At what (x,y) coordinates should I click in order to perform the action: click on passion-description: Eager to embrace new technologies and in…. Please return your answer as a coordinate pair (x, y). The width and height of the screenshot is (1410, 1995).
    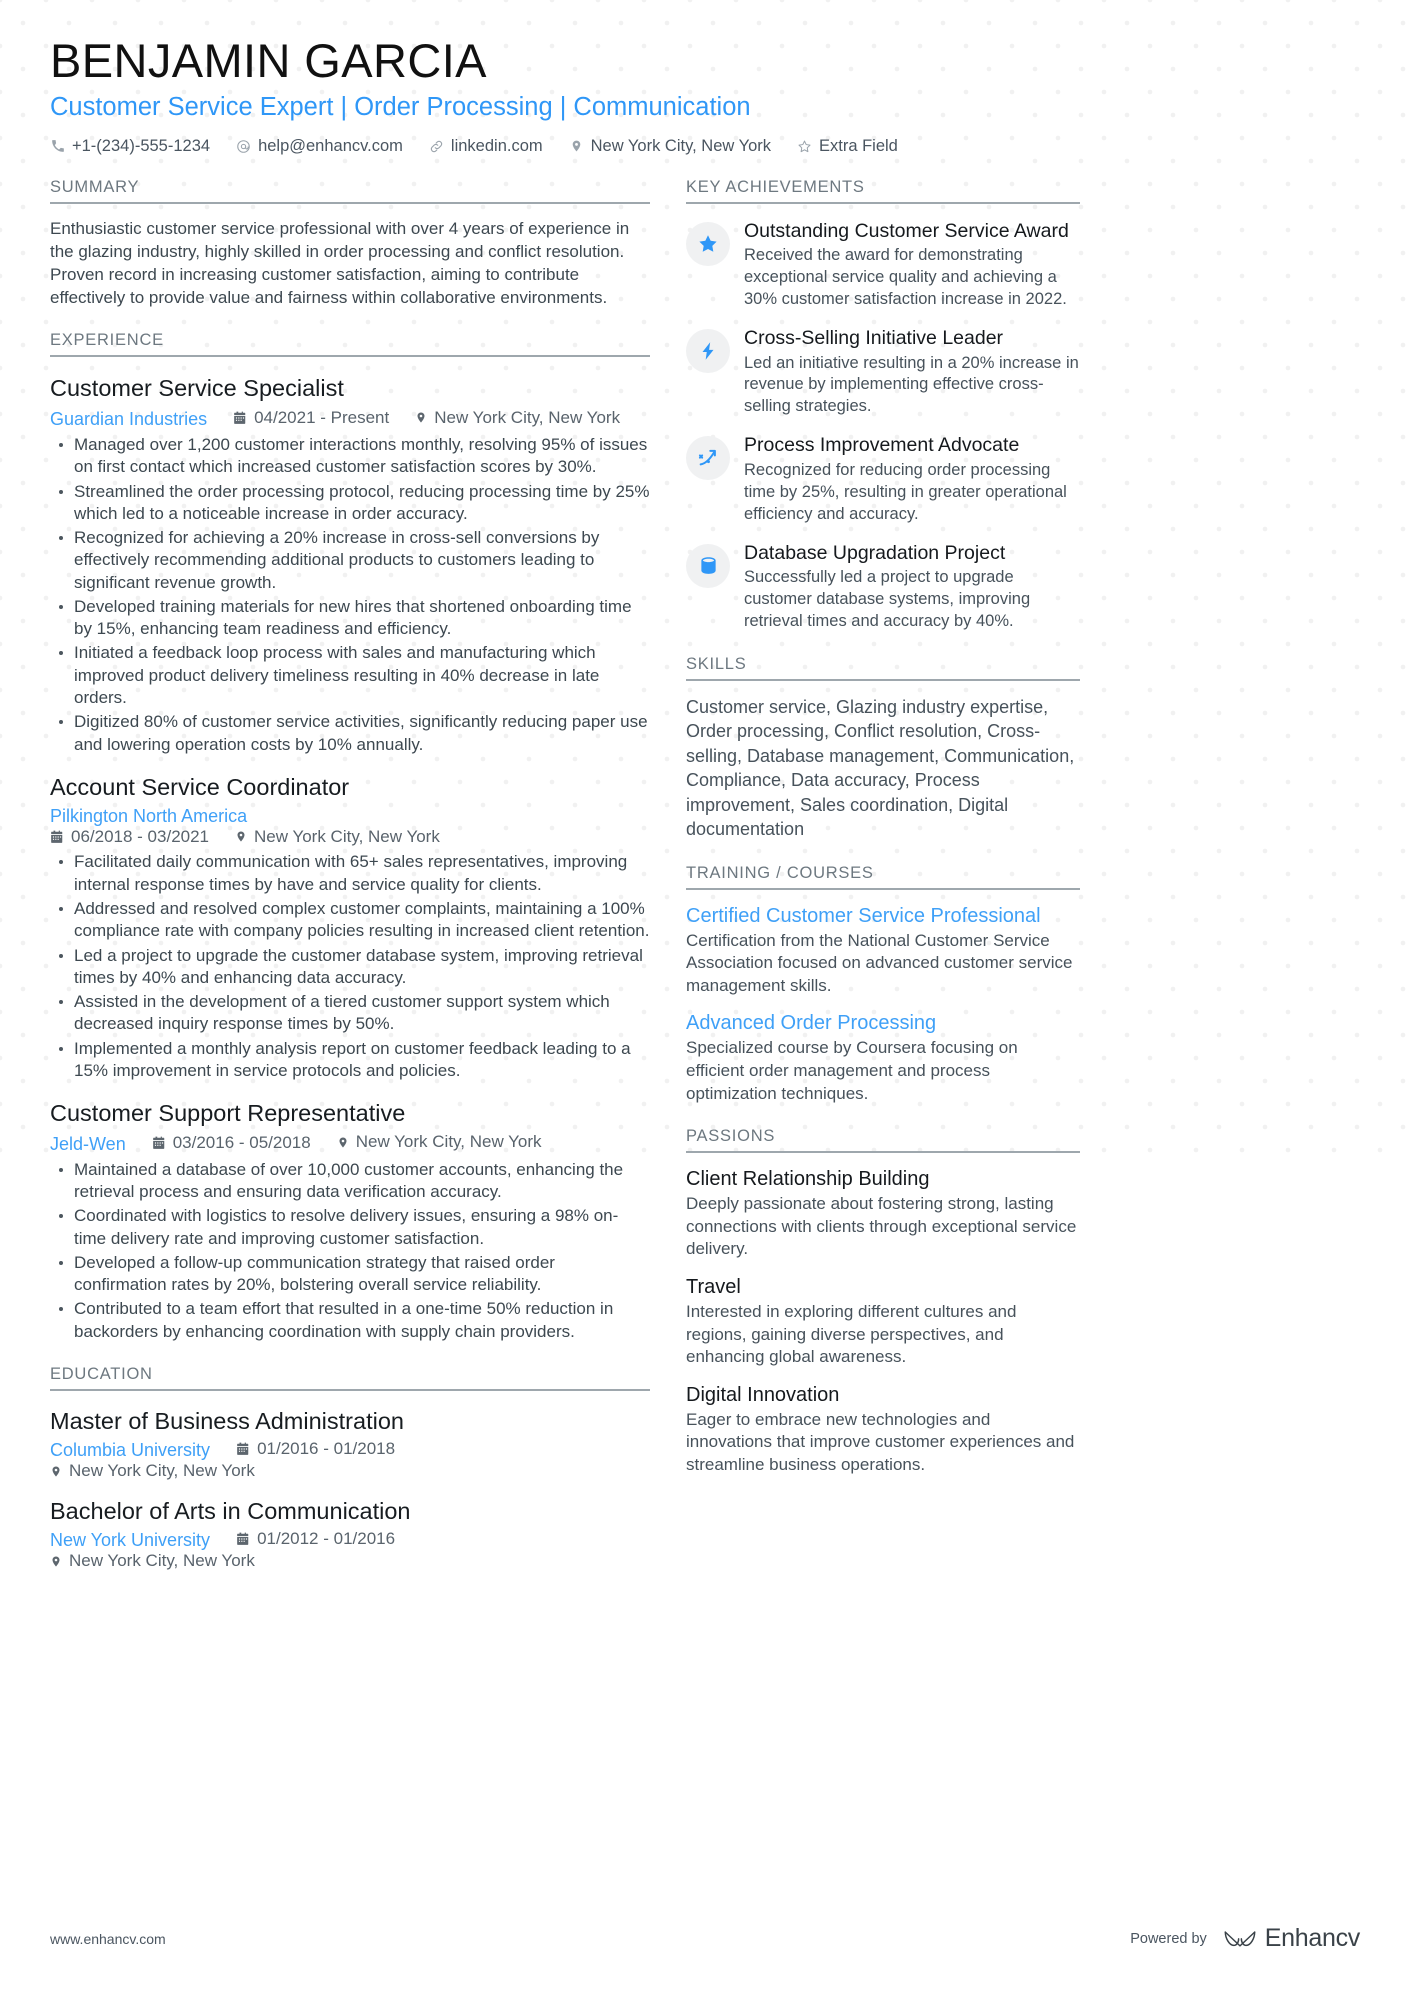
    Looking at the image, I should click on (880, 1442).